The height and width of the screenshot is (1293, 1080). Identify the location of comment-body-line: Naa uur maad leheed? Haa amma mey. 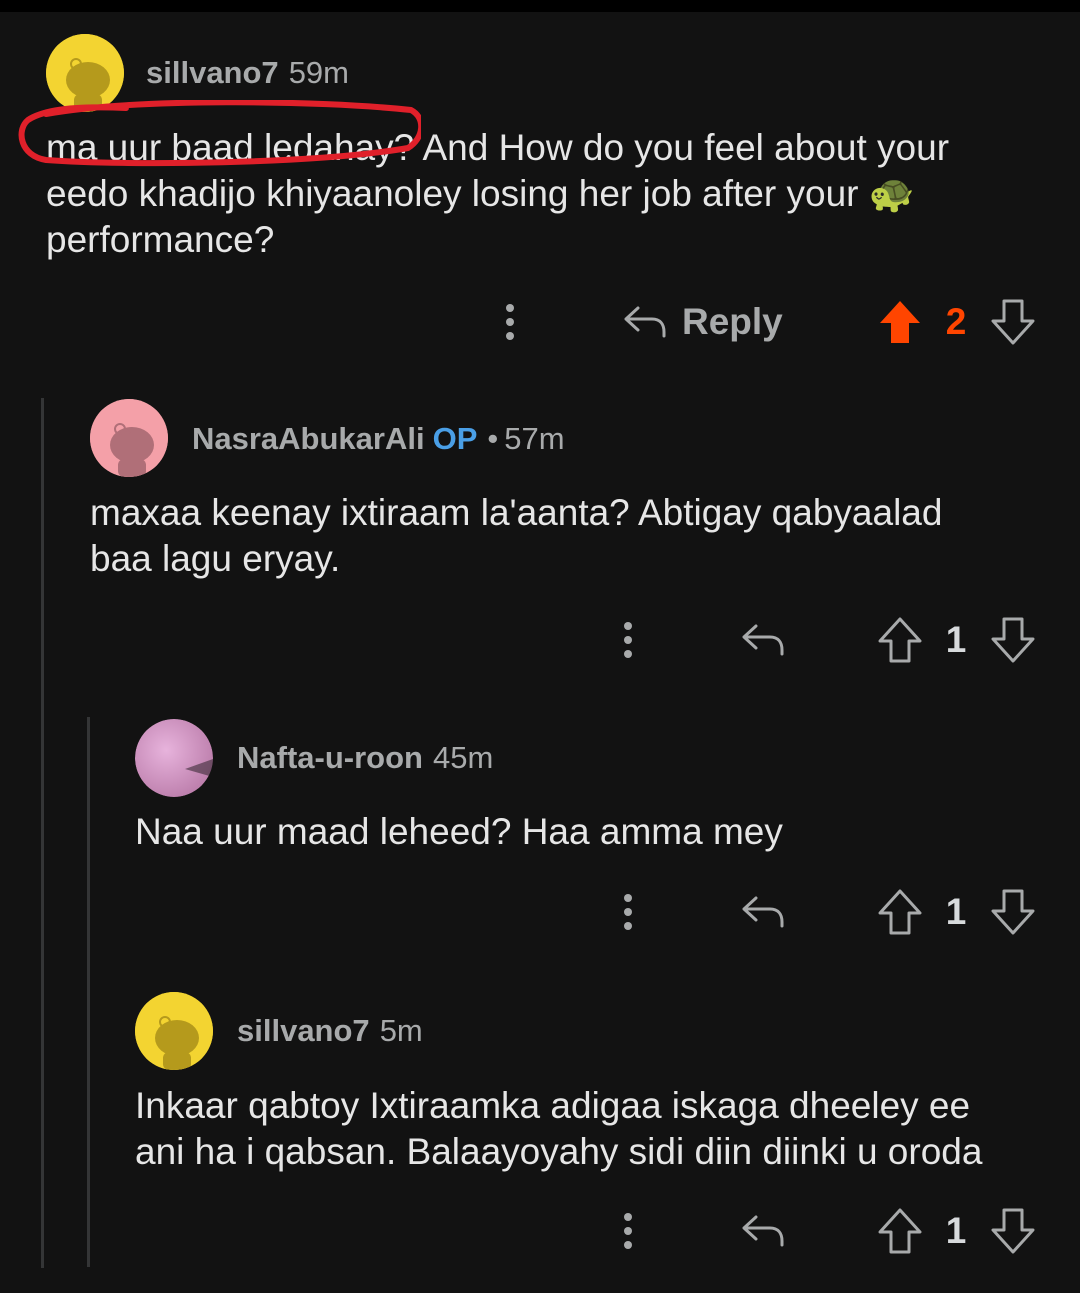
(459, 831).